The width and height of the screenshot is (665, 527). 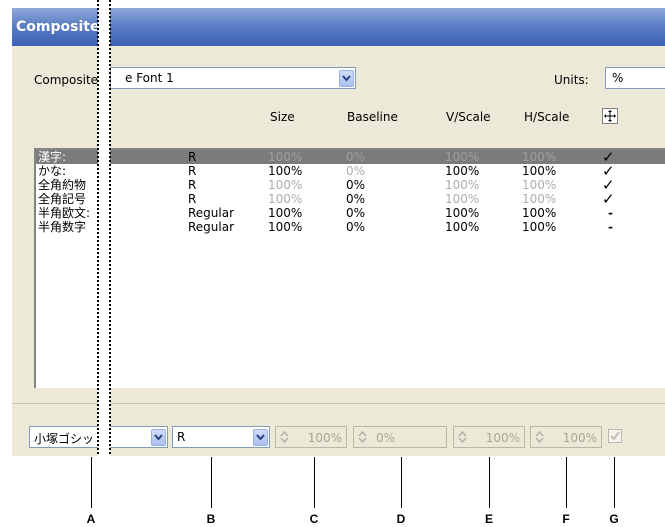 I want to click on callout-line-b, so click(x=211, y=482).